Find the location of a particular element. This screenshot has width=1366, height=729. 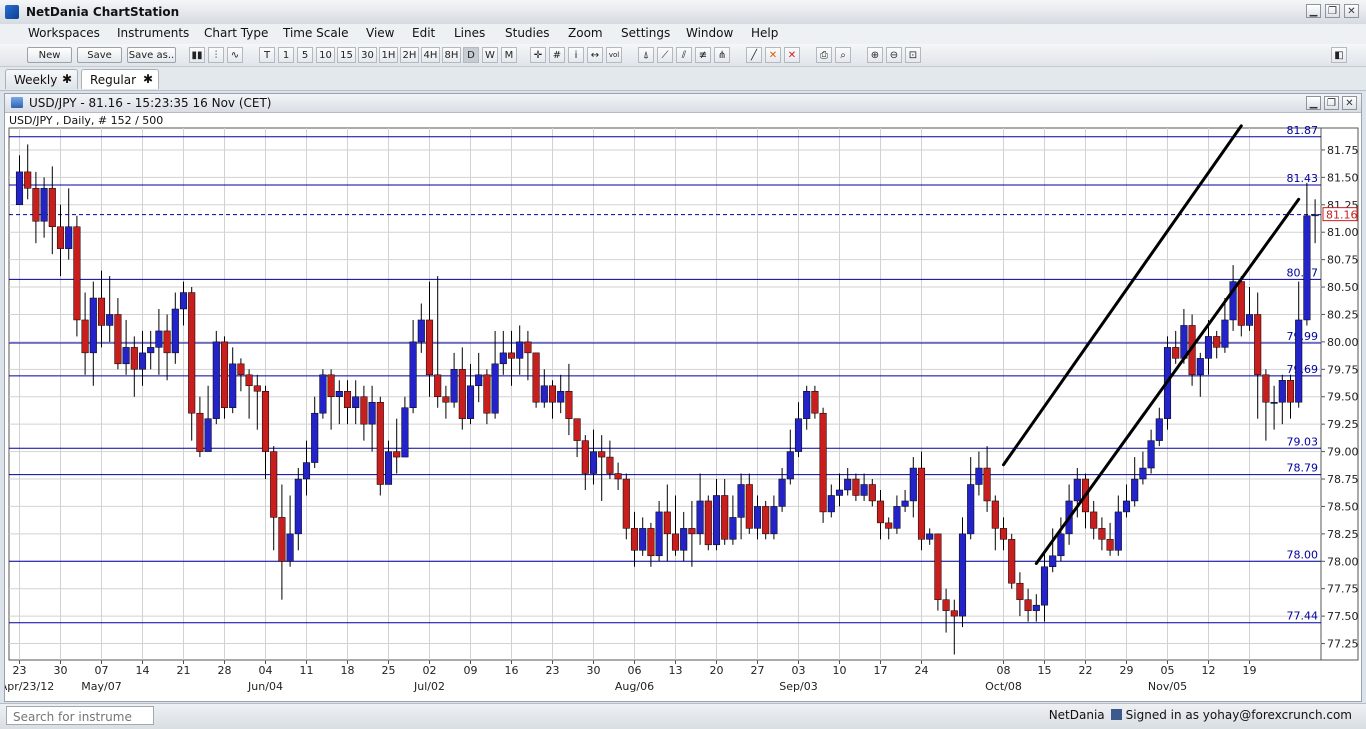

timescale-monthly-button: M is located at coordinates (509, 55).